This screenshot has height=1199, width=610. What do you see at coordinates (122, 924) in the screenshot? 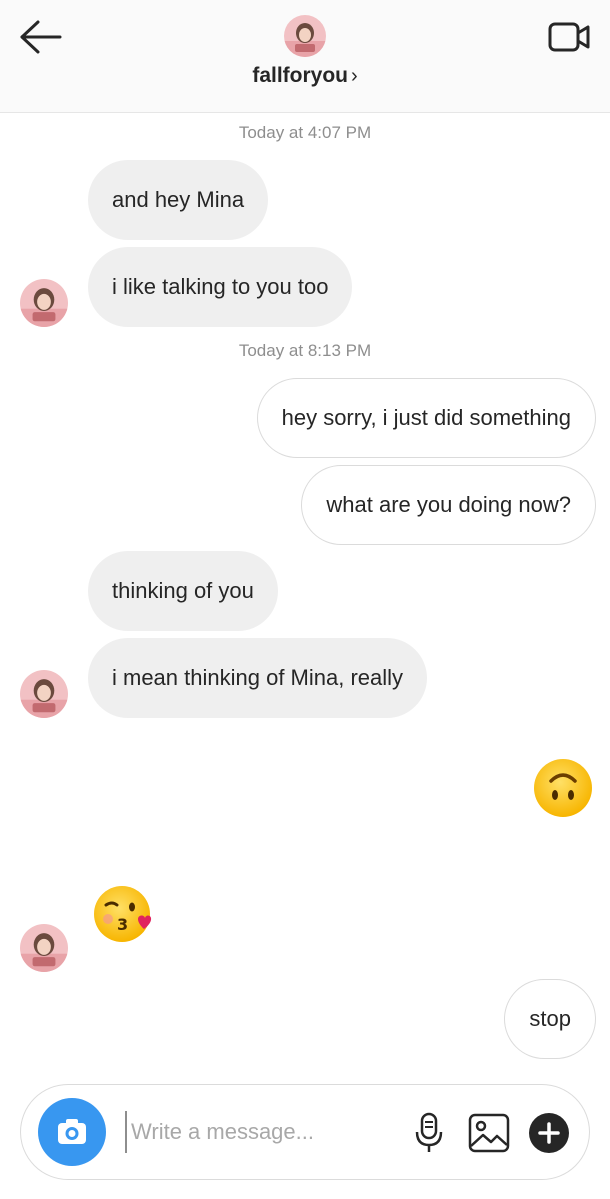
I see `svg-text: 3` at bounding box center [122, 924].